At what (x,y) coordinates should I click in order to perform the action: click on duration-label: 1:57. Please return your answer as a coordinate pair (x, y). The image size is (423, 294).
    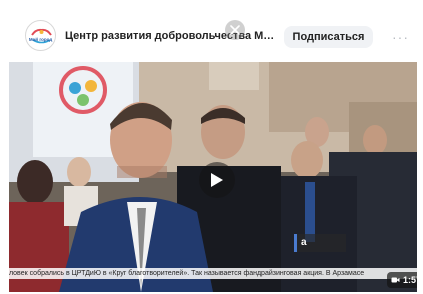
    Looking at the image, I should click on (409, 280).